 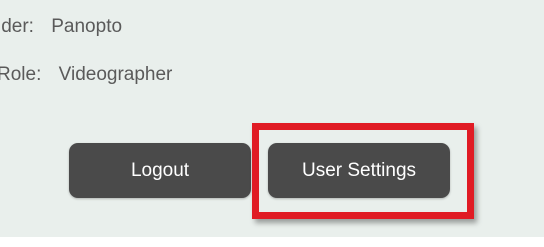 What do you see at coordinates (87, 26) in the screenshot?
I see `provider-value: Panopto` at bounding box center [87, 26].